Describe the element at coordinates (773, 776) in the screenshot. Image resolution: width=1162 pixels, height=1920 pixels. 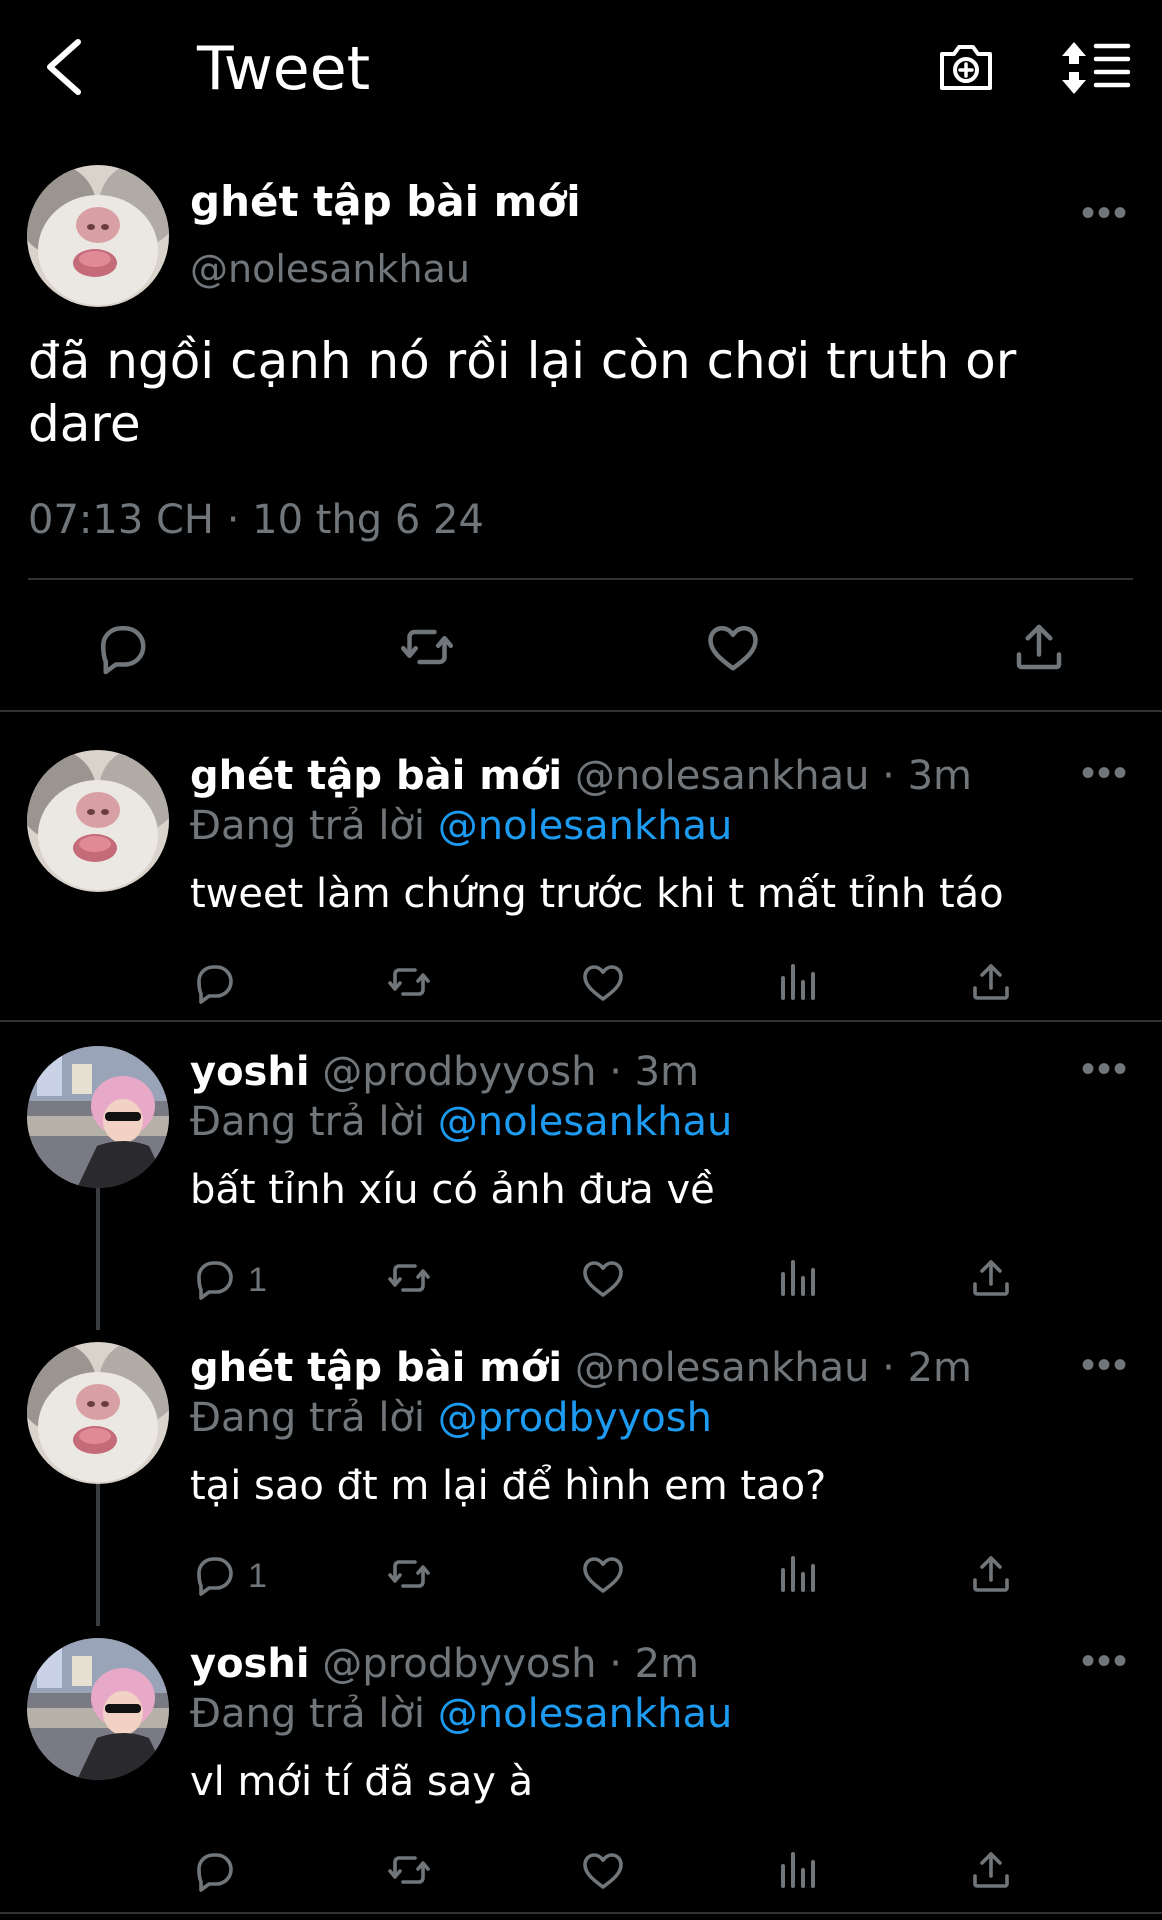
I see `author-meta: @nolesankhau · 3m` at that location.